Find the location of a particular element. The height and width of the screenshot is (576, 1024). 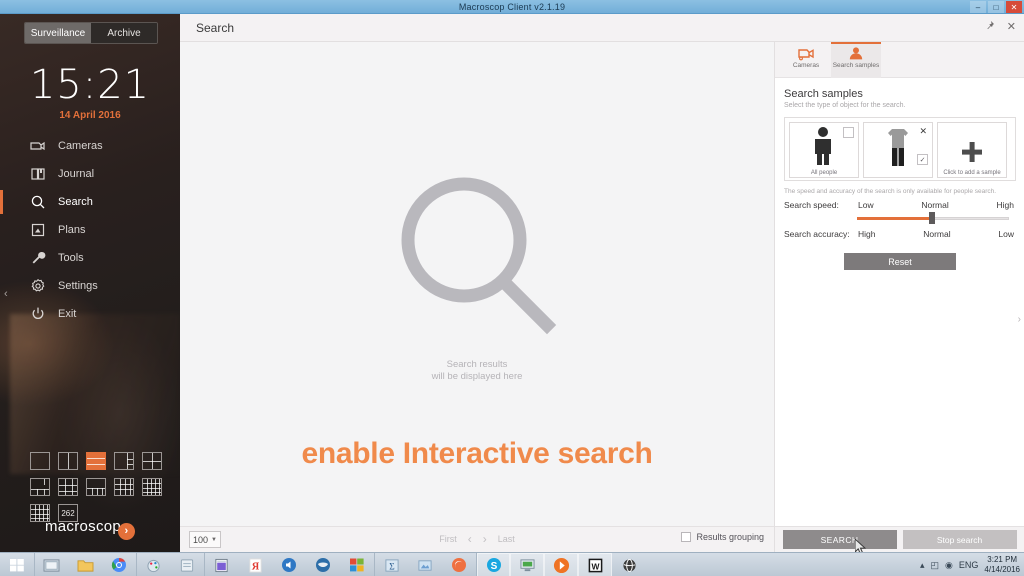

sample-checkbox-unchecked is located at coordinates (848, 132).